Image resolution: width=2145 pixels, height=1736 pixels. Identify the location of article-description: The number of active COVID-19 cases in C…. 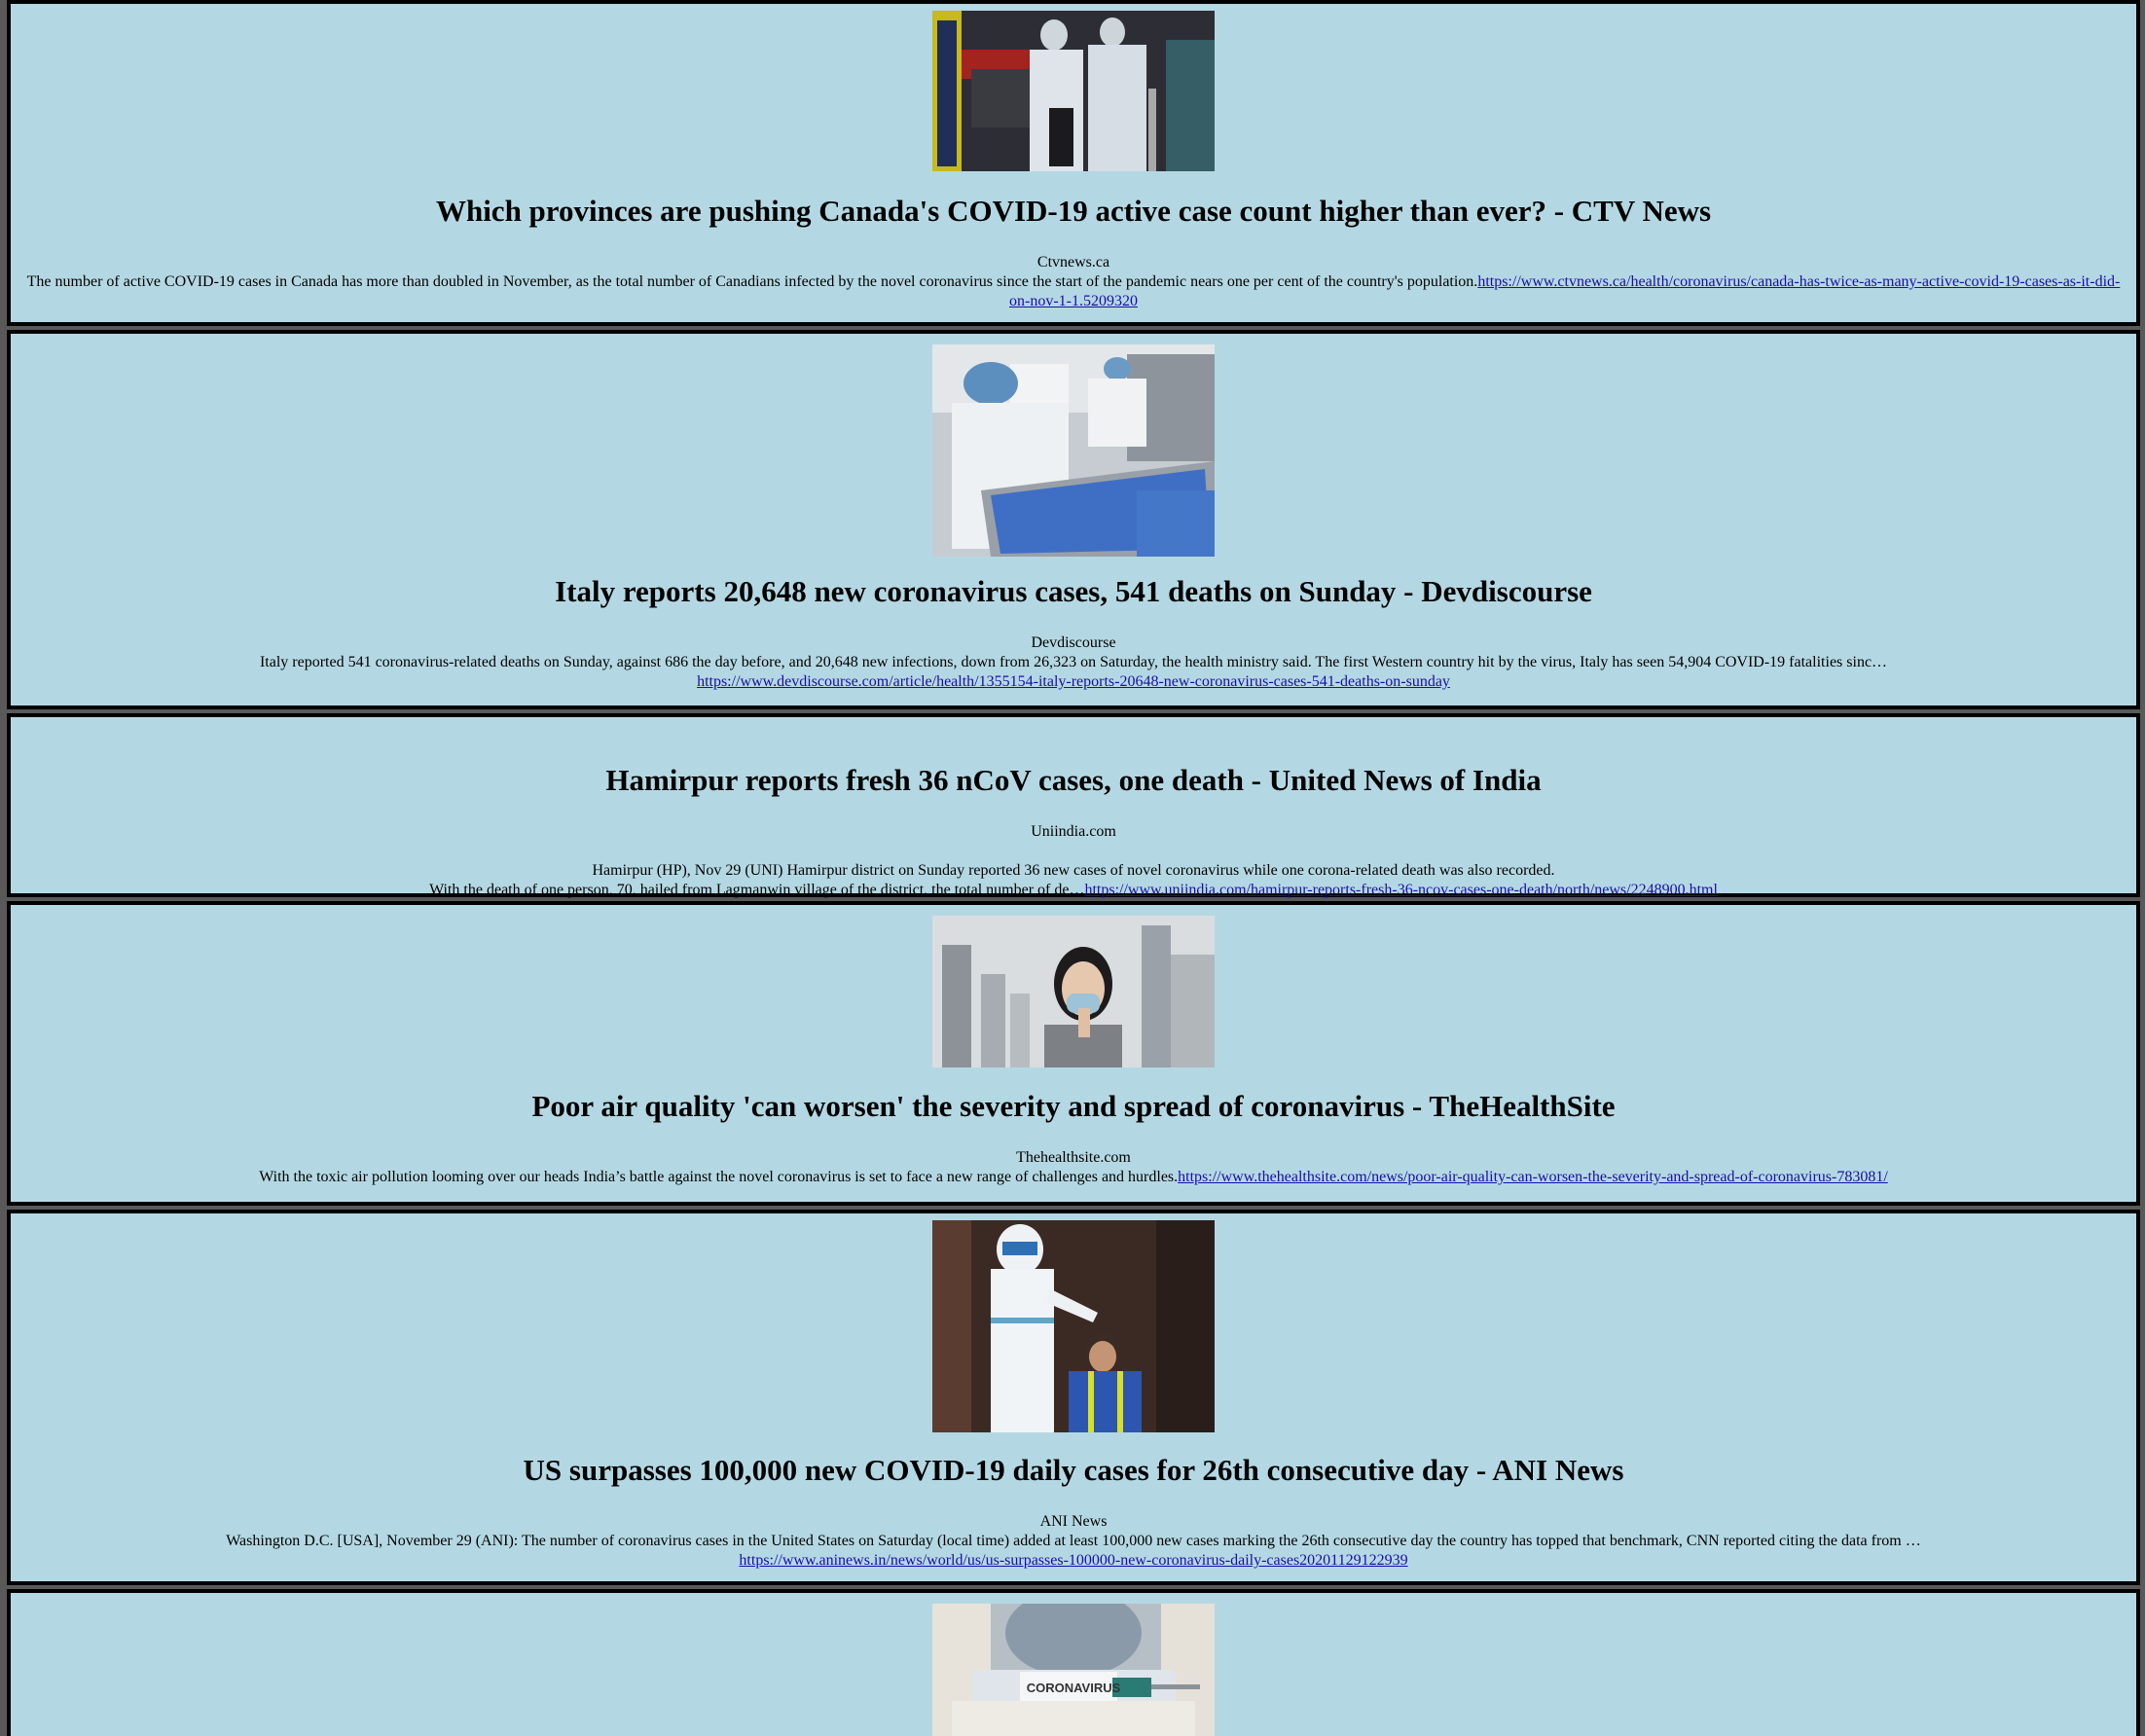
(1073, 292).